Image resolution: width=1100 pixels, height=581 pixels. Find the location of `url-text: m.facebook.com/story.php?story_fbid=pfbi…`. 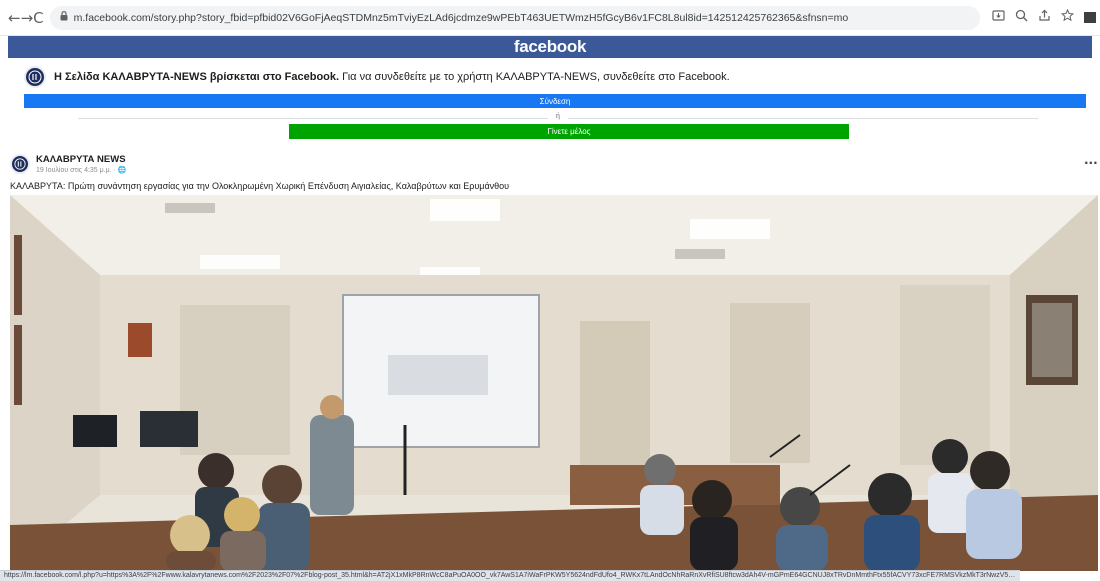

url-text: m.facebook.com/story.php?story_fbid=pfbi… is located at coordinates (461, 18).